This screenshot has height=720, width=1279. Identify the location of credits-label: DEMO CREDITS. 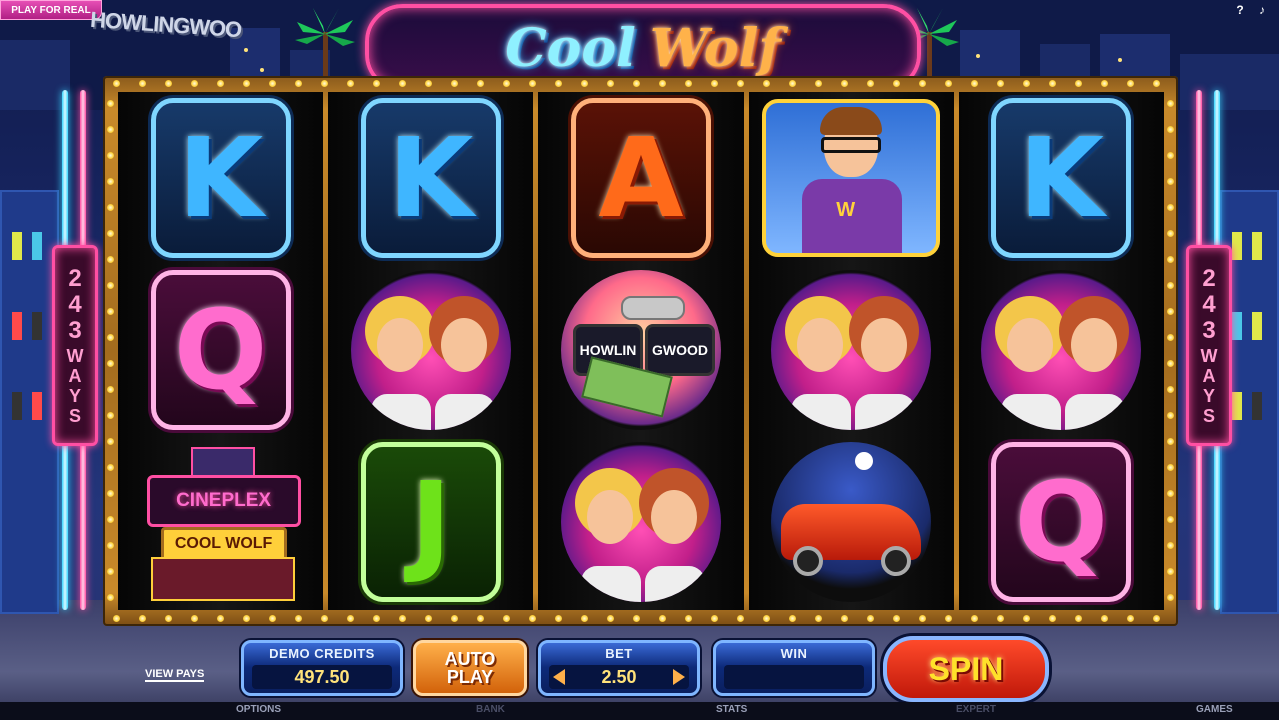
(322, 653).